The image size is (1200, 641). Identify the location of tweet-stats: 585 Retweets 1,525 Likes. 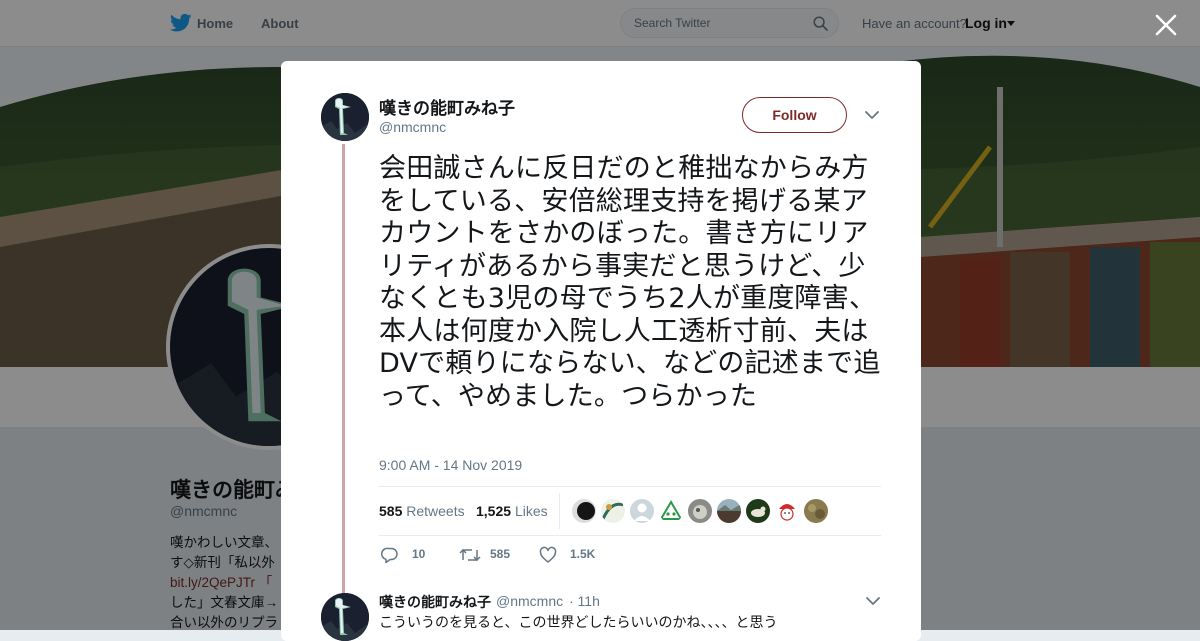
(630, 511).